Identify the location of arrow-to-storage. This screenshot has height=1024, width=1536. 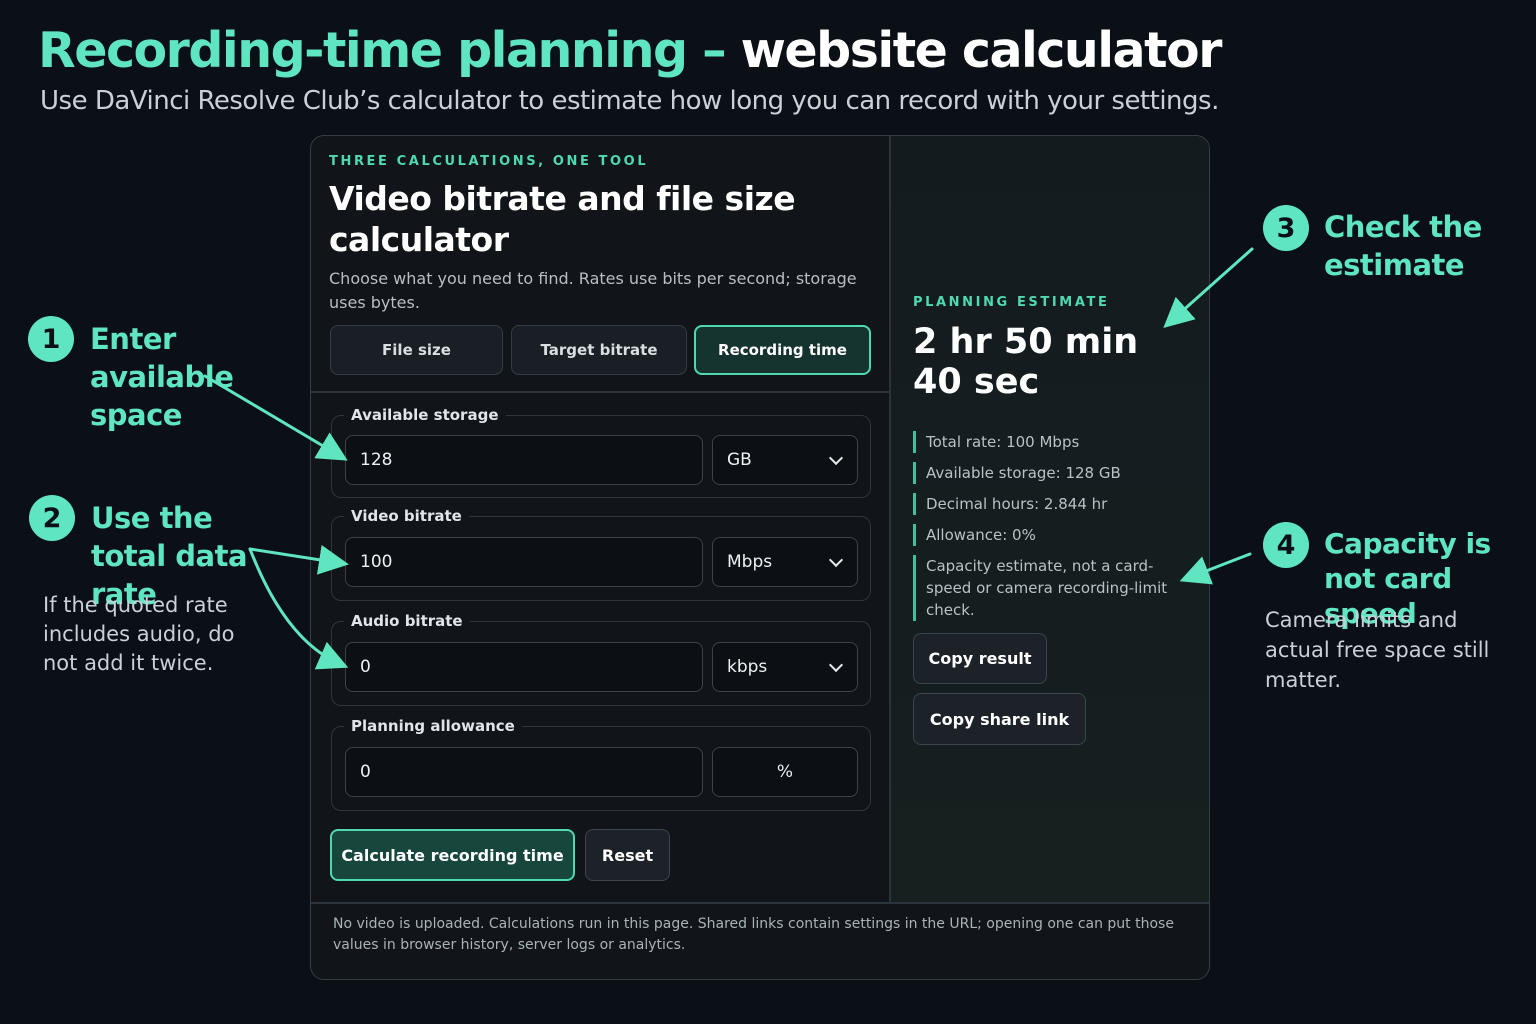
(275, 417).